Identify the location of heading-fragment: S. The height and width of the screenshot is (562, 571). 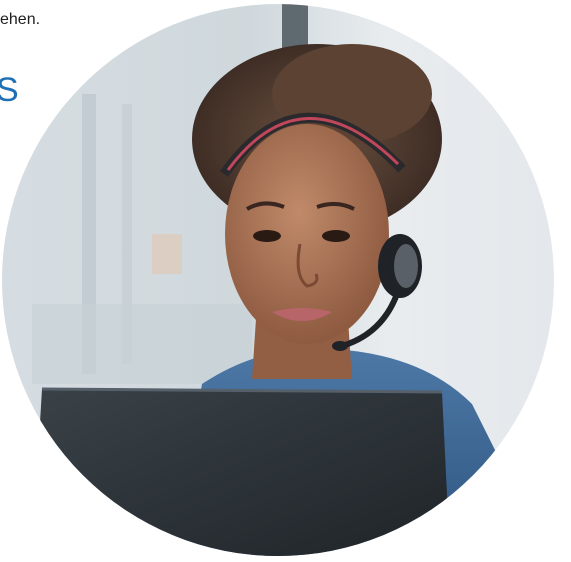
(9, 90).